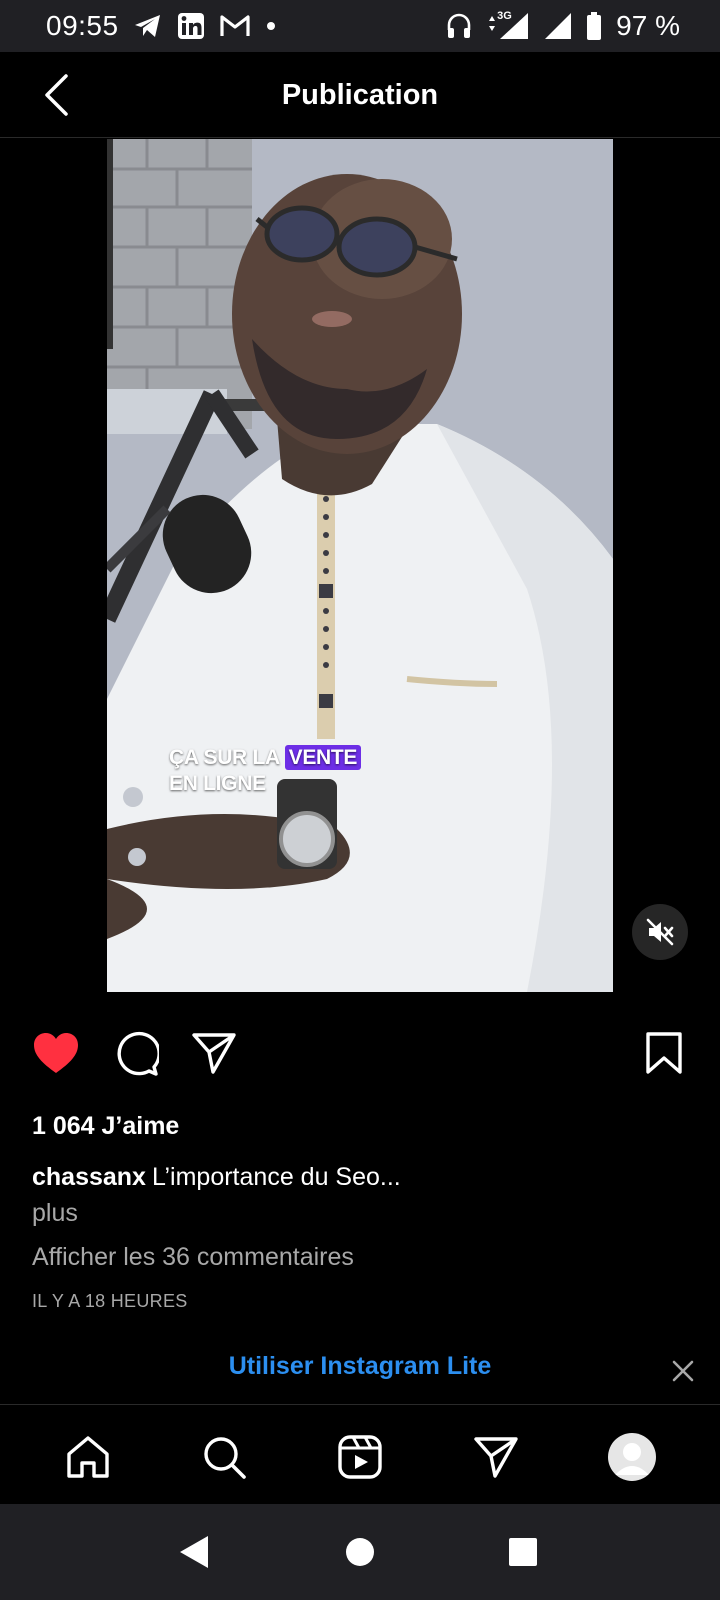 Image resolution: width=720 pixels, height=1600 pixels. What do you see at coordinates (193, 1257) in the screenshot?
I see `view-comments-link: Afficher les 36 commentaires` at bounding box center [193, 1257].